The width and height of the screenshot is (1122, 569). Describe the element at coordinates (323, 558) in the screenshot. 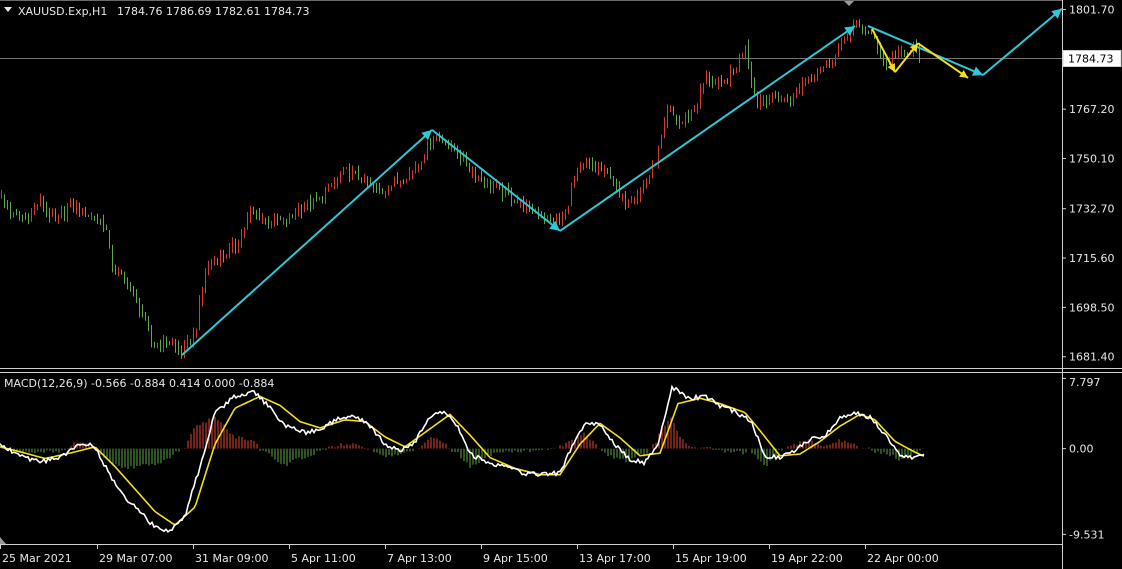

I see `time-tick-label: 5 Apr 11:00` at that location.